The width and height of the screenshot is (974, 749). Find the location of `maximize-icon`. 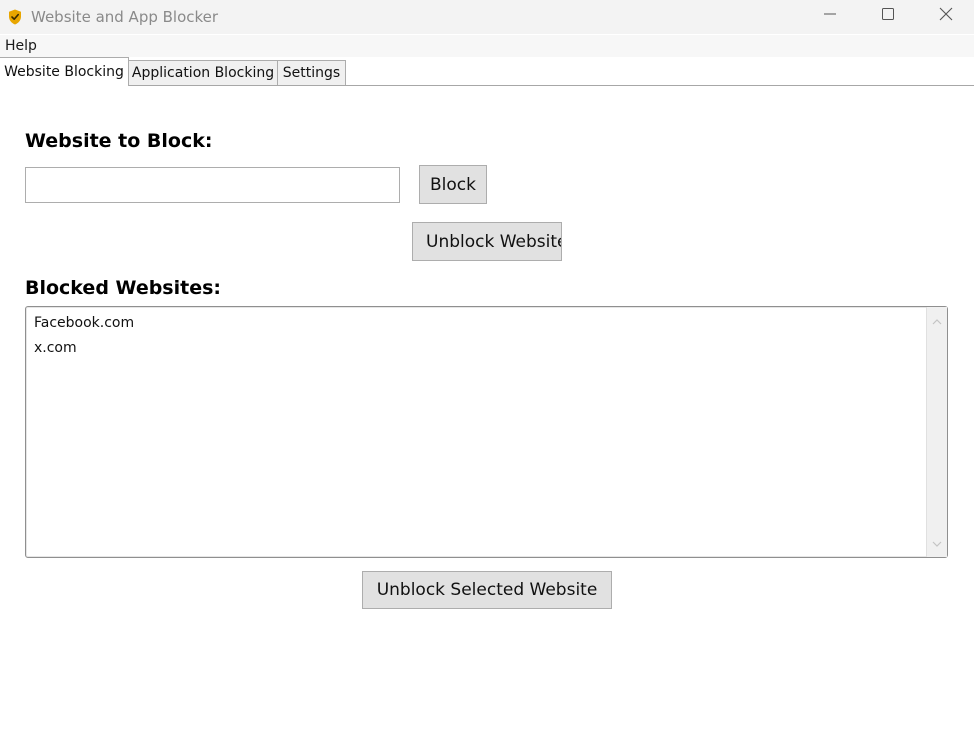

maximize-icon is located at coordinates (888, 16).